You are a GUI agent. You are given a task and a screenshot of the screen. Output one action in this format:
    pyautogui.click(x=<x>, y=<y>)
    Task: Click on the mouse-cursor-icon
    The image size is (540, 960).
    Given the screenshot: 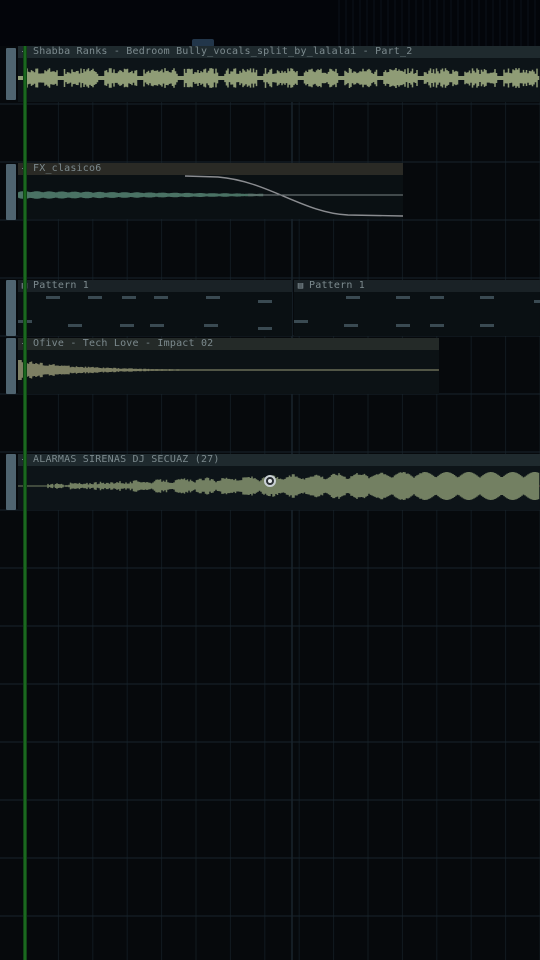 What is the action you would take?
    pyautogui.click(x=270, y=481)
    